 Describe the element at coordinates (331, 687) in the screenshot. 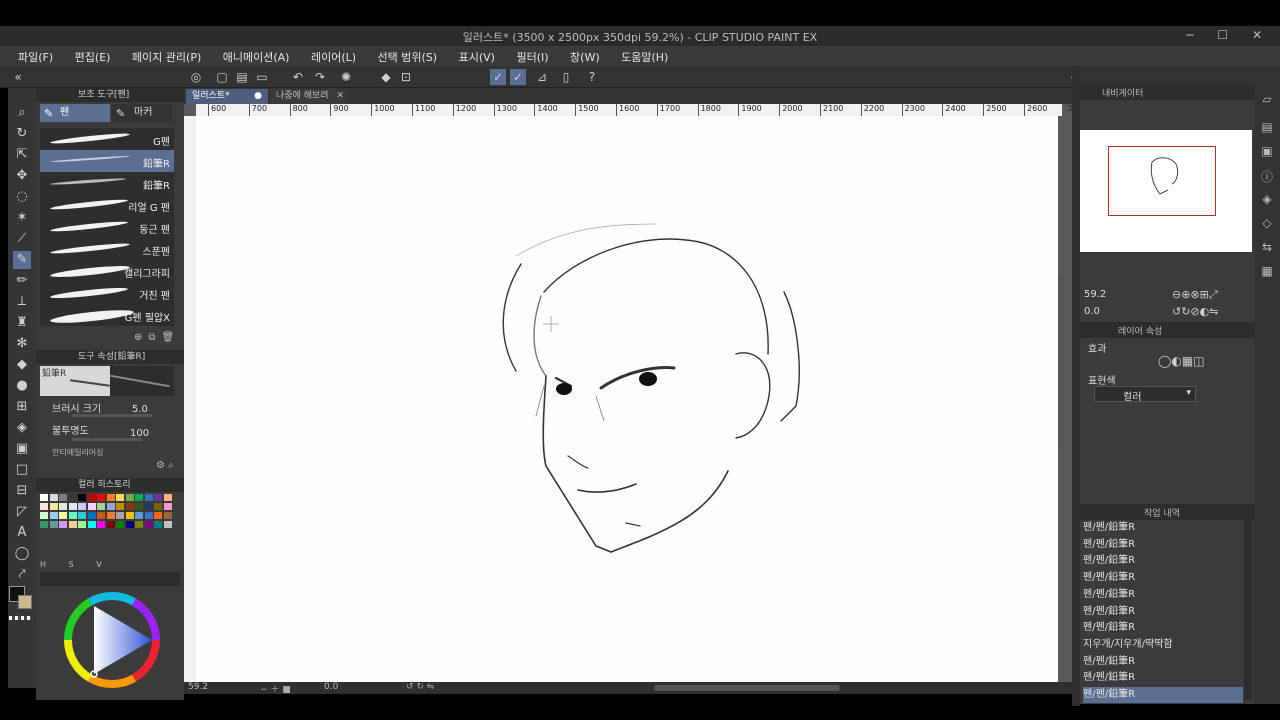

I see `status-angle: 0.0` at that location.